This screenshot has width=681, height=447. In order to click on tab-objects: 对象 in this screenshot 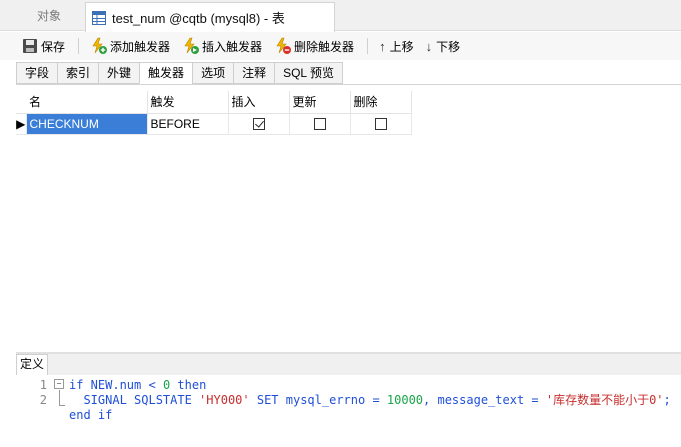, I will do `click(49, 16)`.